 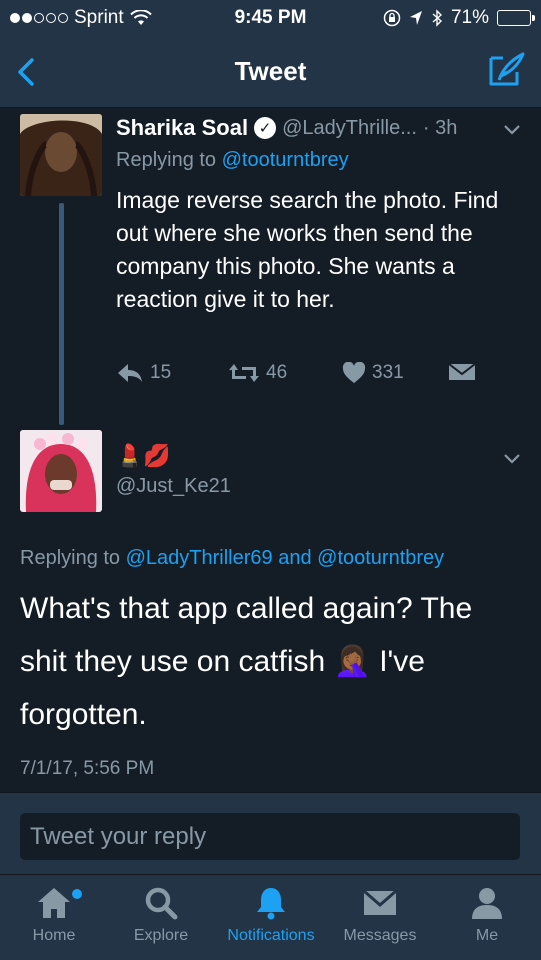 I want to click on tweet1-author-name: Sharika Soal, so click(x=182, y=128).